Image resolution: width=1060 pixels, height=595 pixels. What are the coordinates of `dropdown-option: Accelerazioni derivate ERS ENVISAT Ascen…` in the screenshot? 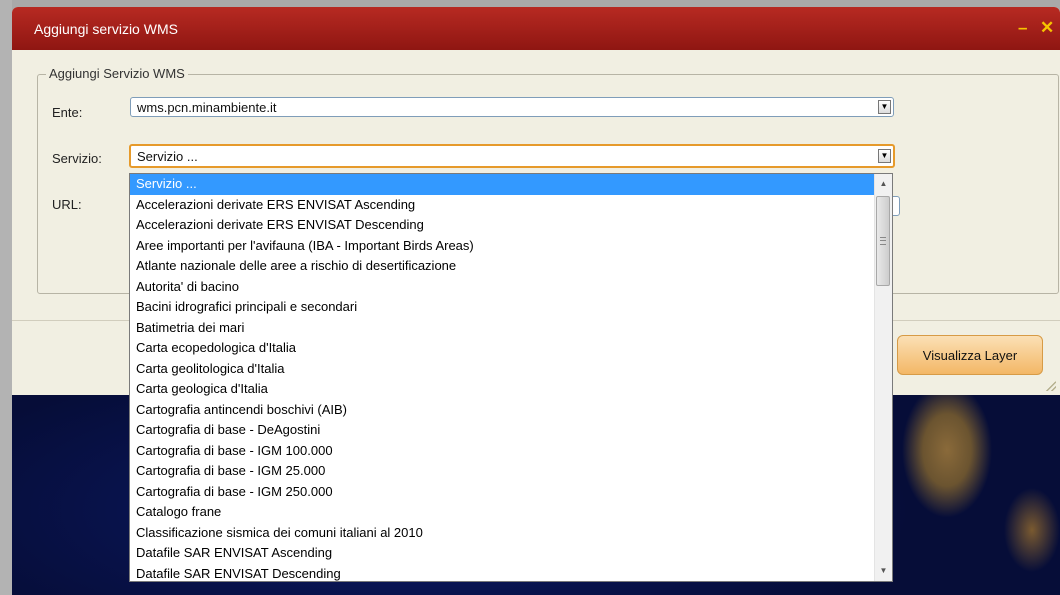 It's located at (502, 205).